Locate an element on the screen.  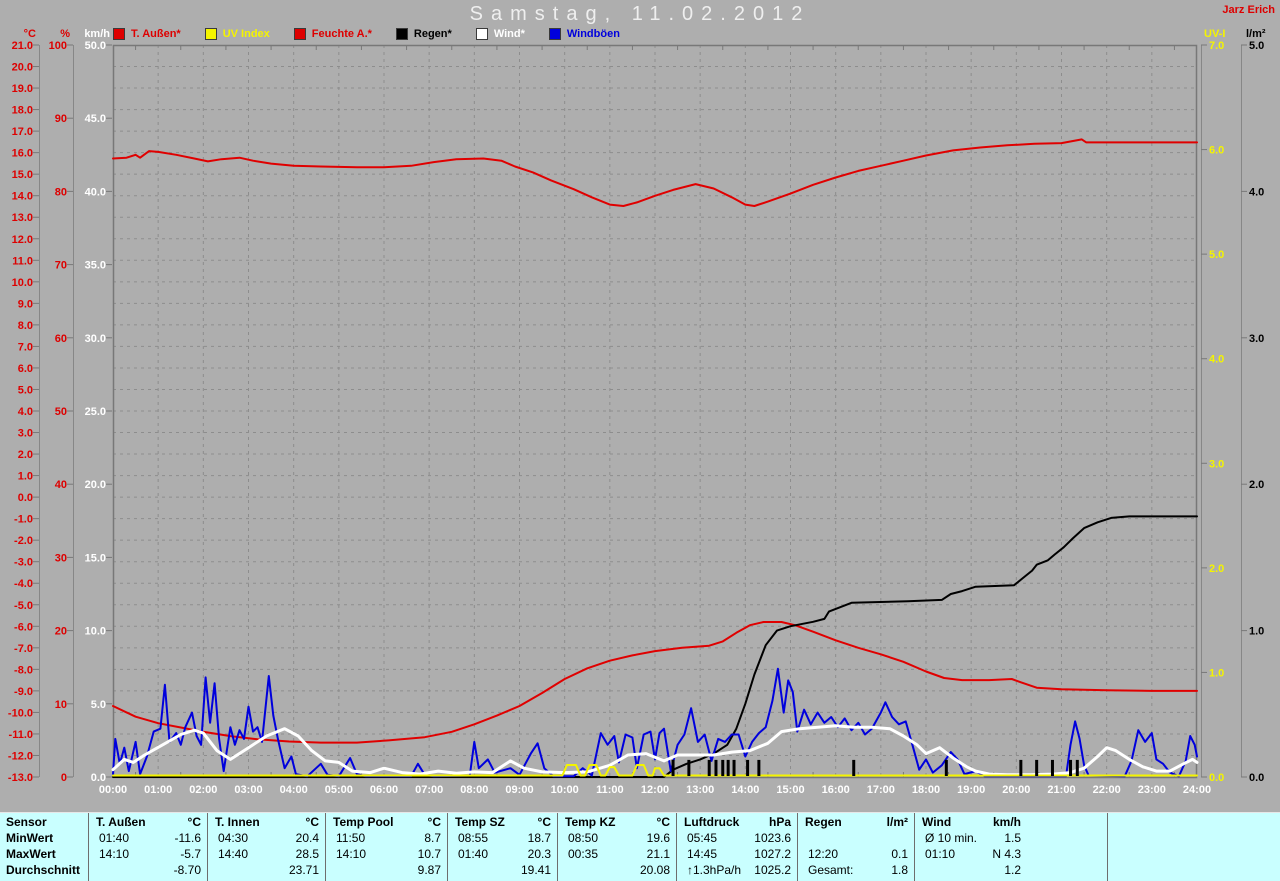
table-column-wind: Wind km/h Ø 10 min. 1.5 01:10 N 4.3 1.2 is located at coordinates (1010, 847).